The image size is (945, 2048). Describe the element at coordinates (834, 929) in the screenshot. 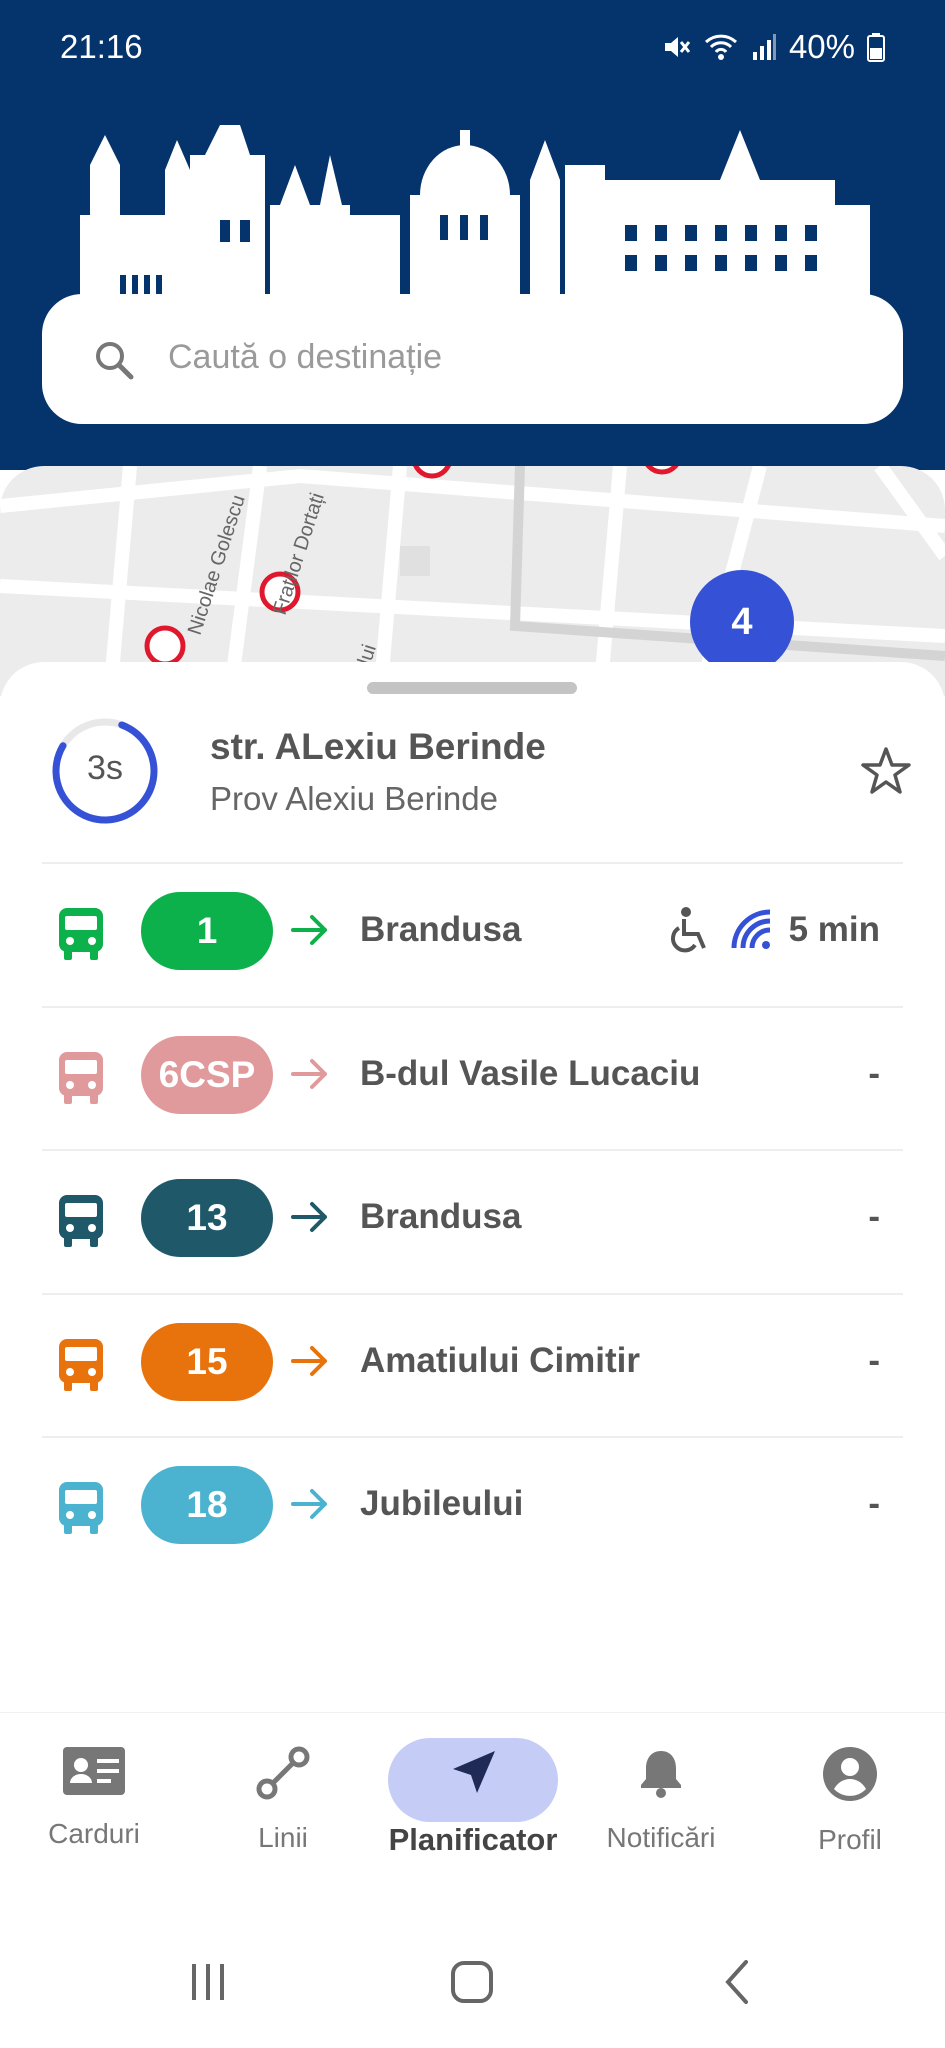

I see `eta-label: 5 min` at that location.